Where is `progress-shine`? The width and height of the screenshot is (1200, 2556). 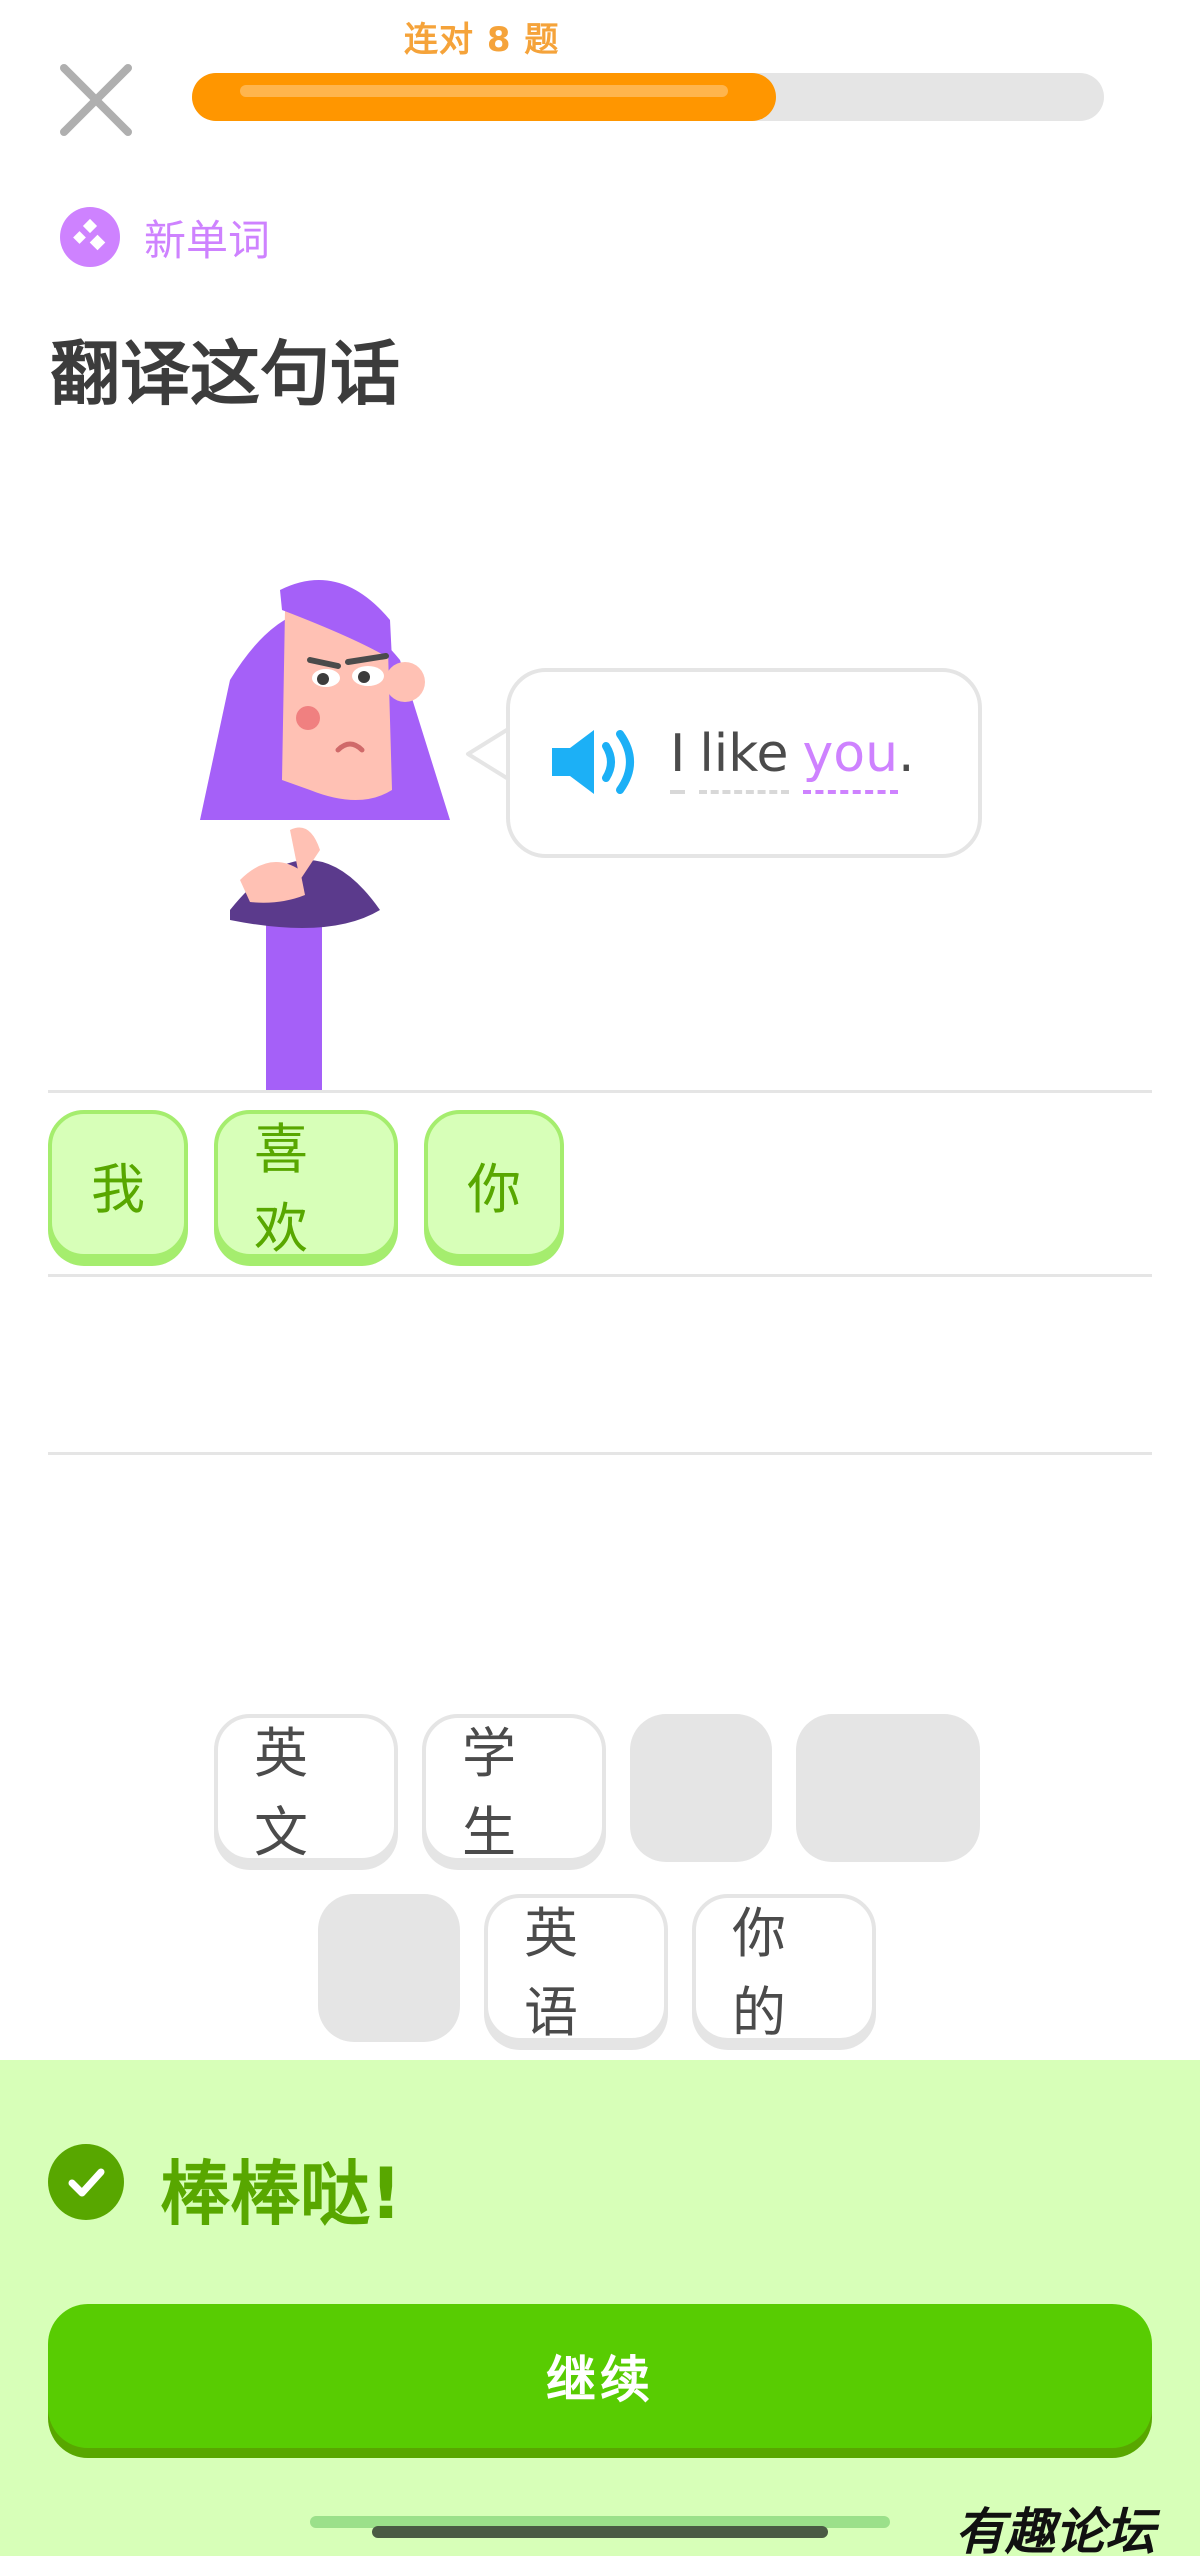
progress-shine is located at coordinates (484, 91).